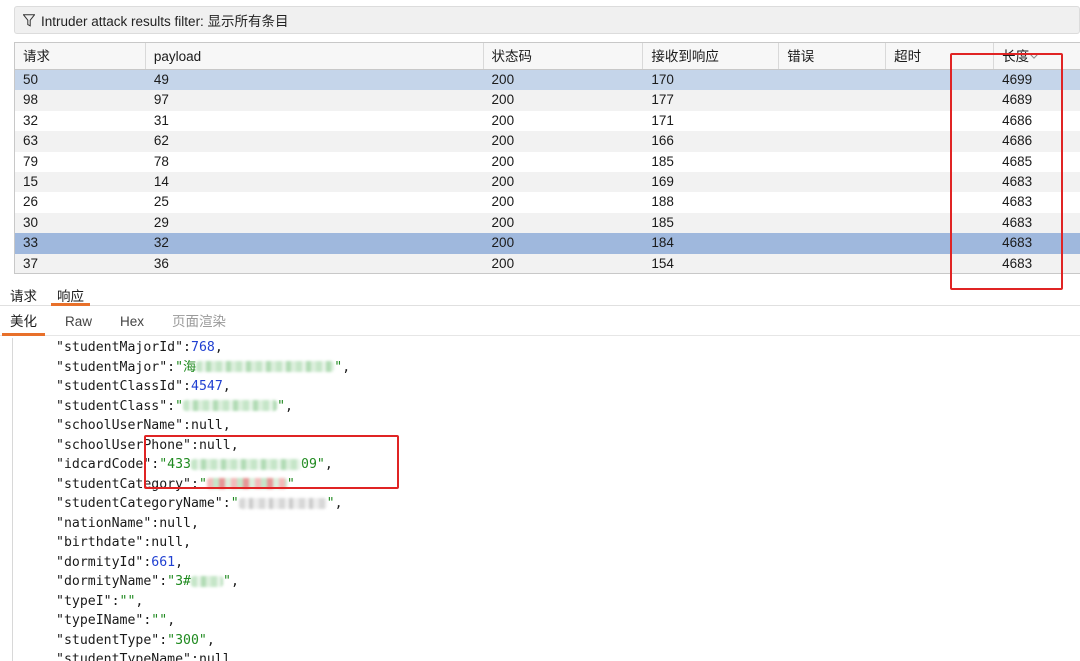 The width and height of the screenshot is (1080, 661). Describe the element at coordinates (12, 499) in the screenshot. I see `indent-guide` at that location.